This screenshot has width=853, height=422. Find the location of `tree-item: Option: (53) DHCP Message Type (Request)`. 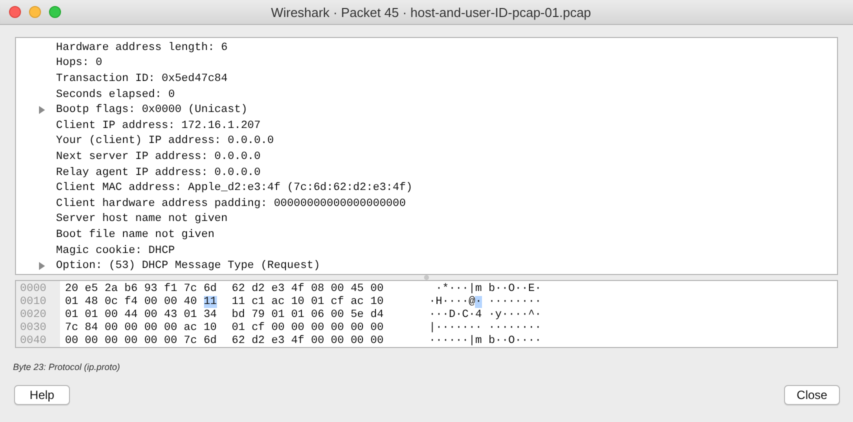

tree-item: Option: (53) DHCP Message Type (Request) is located at coordinates (188, 266).